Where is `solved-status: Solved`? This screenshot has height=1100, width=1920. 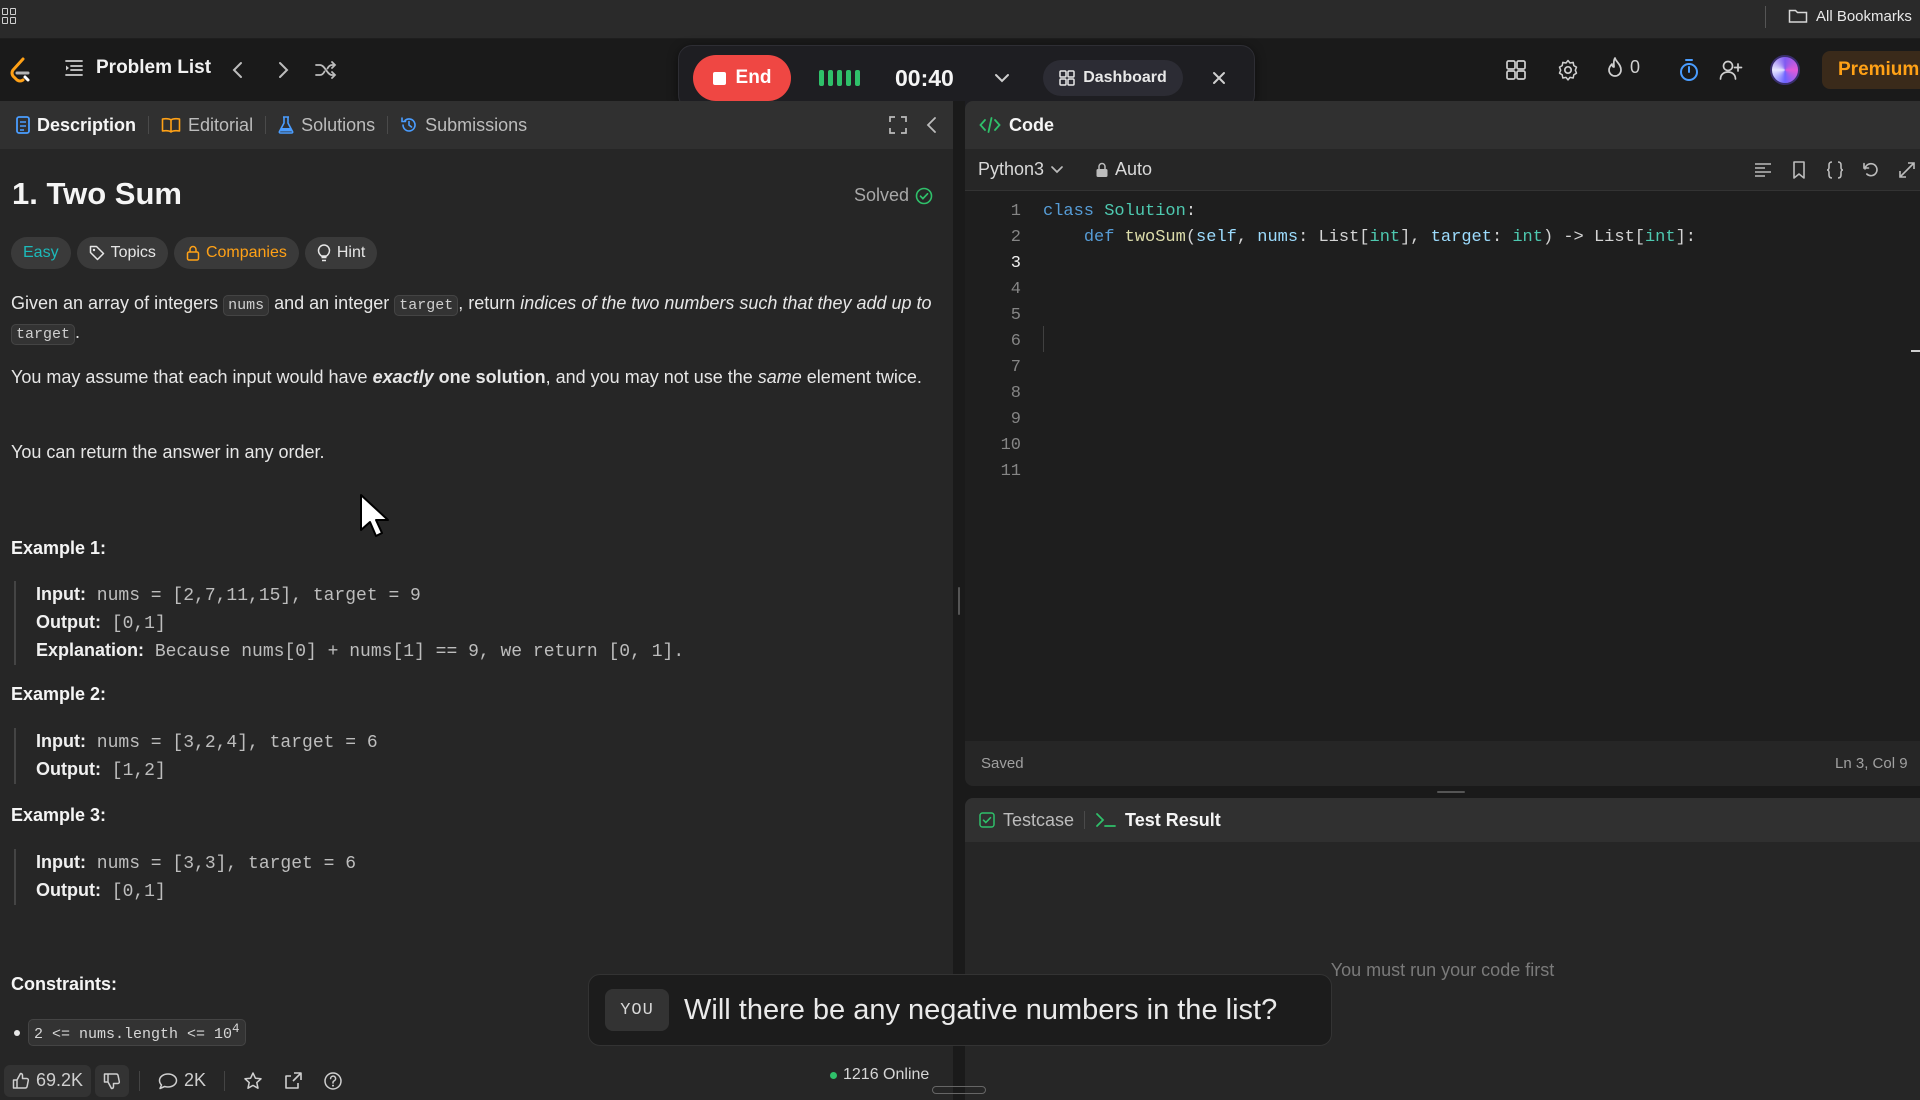
solved-status: Solved is located at coordinates (893, 195).